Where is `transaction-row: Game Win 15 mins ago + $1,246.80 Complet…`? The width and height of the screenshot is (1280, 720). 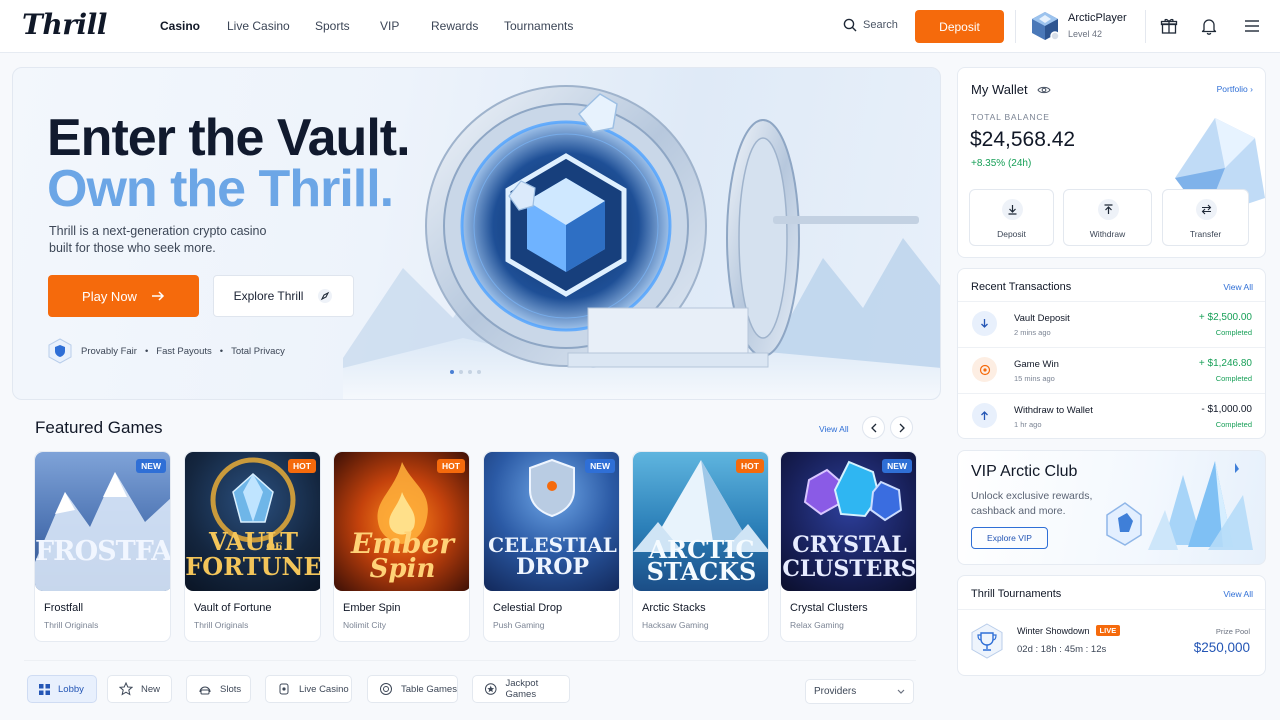 transaction-row: Game Win 15 mins ago + $1,246.80 Complet… is located at coordinates (1111, 370).